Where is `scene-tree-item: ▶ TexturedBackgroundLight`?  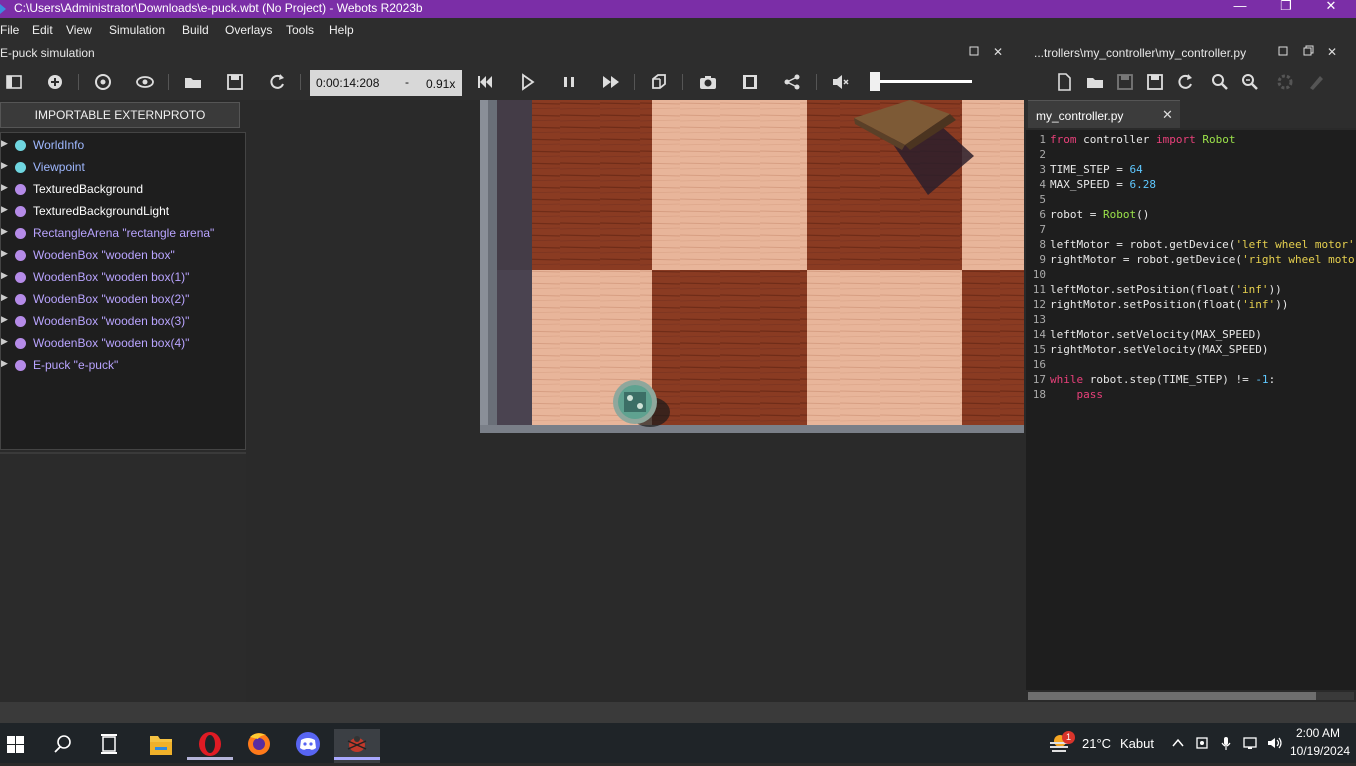 scene-tree-item: ▶ TexturedBackgroundLight is located at coordinates (121, 211).